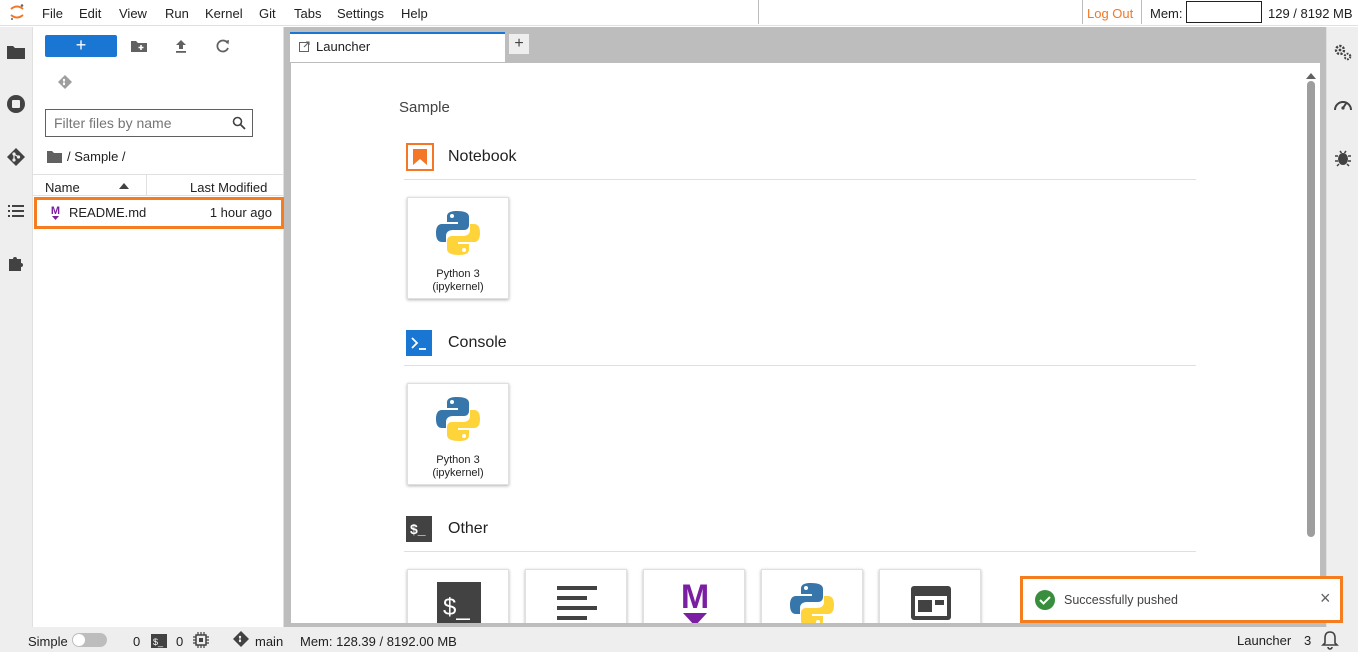 The image size is (1358, 652). Describe the element at coordinates (241, 639) in the screenshot. I see `git-branch-icon` at that location.